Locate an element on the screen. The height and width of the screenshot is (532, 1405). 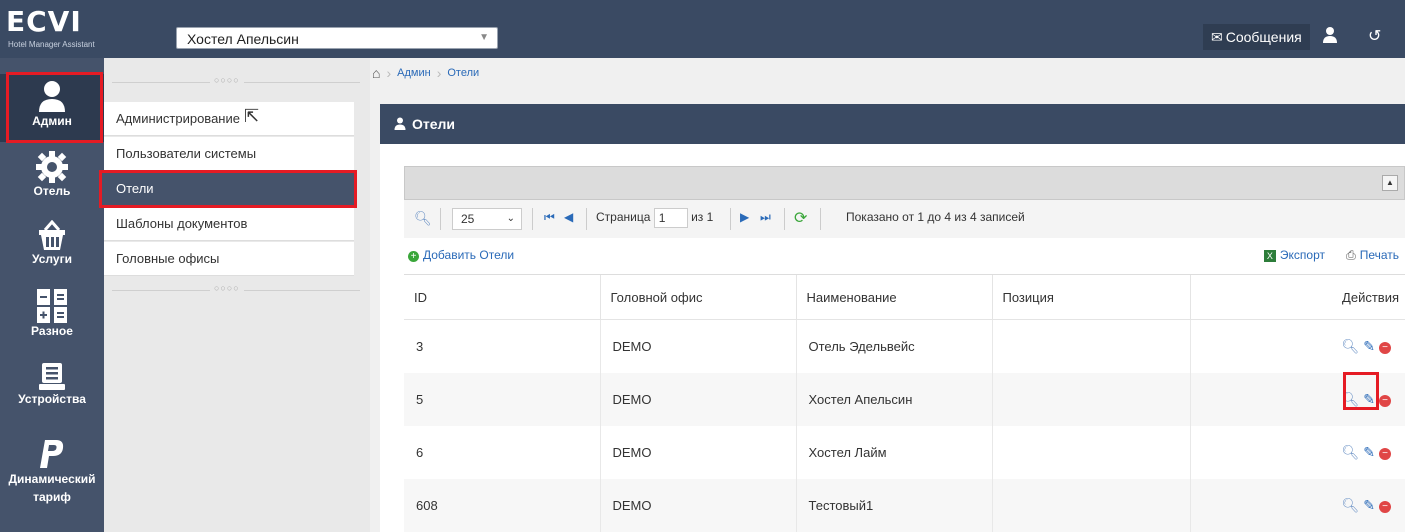
submenu-item-system-users: Пользователи системы is located at coordinates (229, 154).